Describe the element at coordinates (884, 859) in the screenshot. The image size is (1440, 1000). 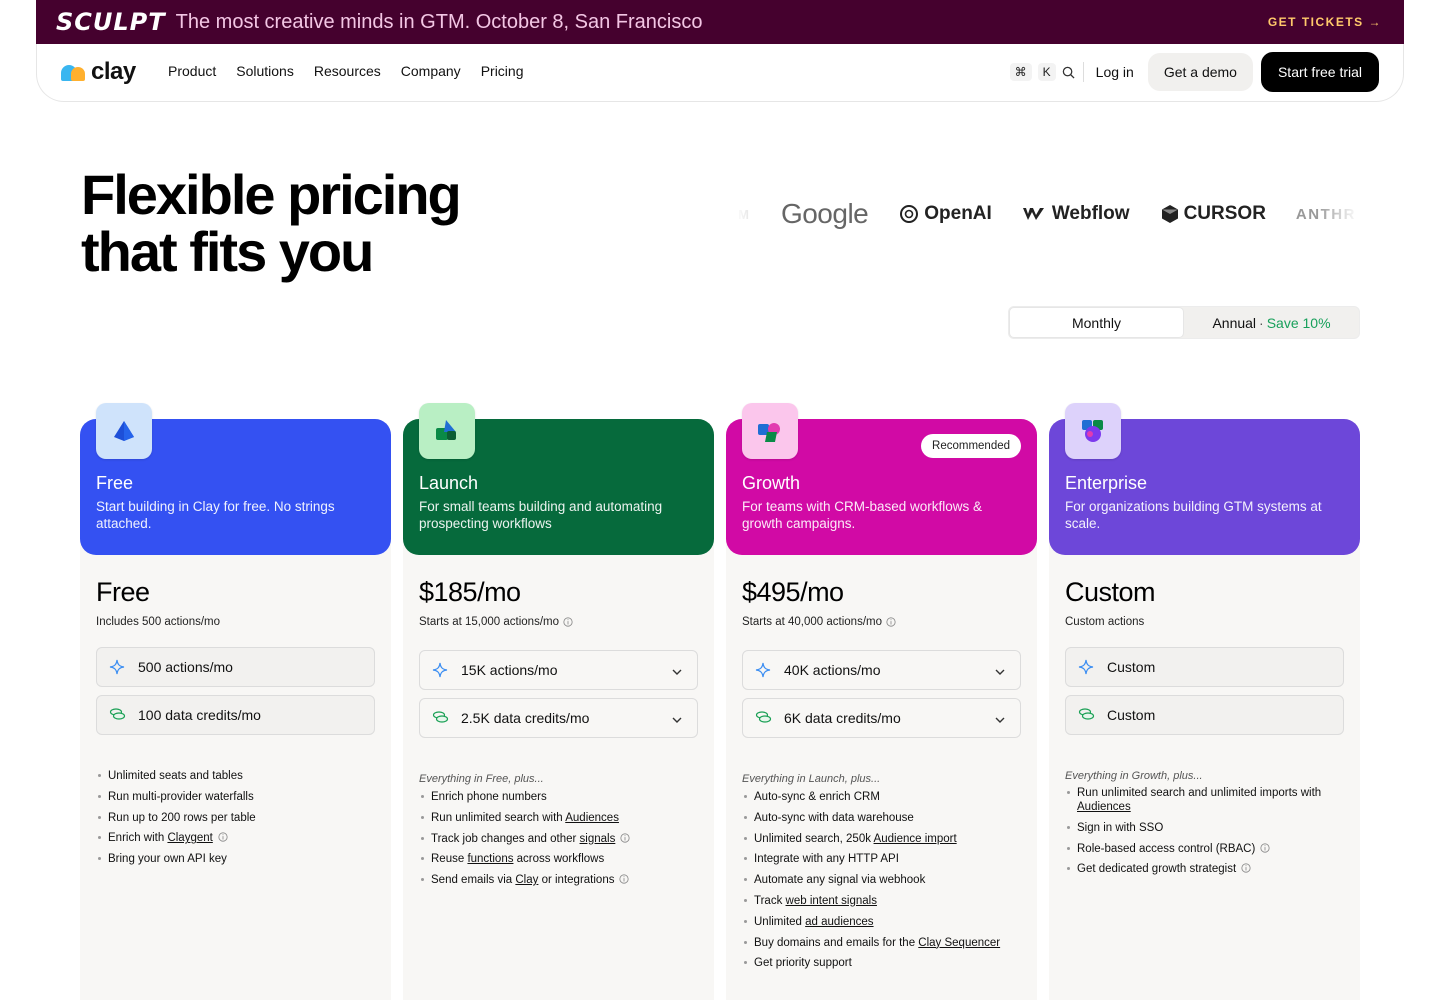
I see `feature-item: Integrate with any HTTP API` at that location.